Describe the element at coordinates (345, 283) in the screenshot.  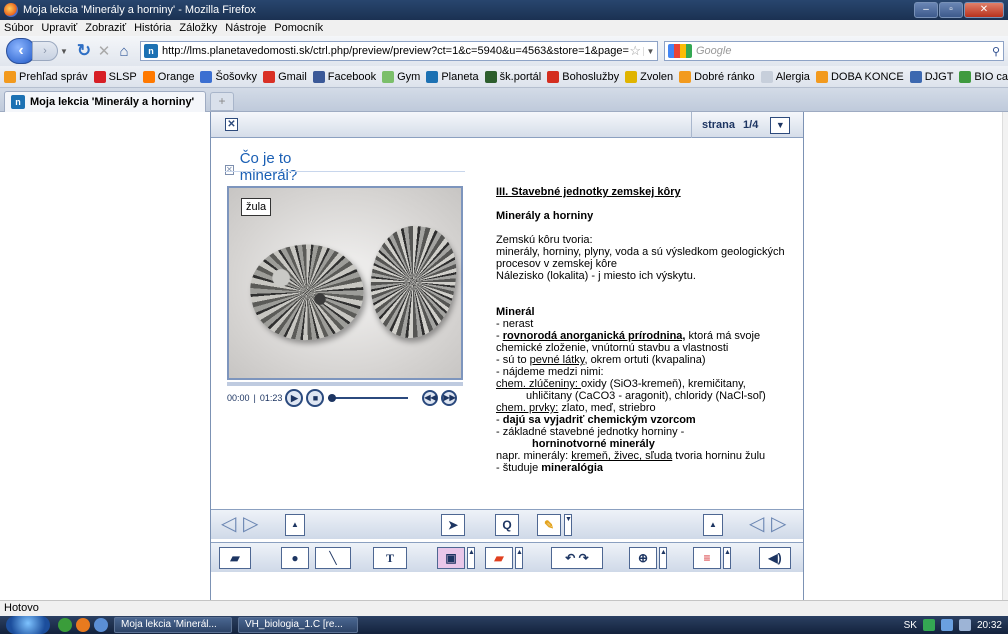
I see `video-player: žula` at that location.